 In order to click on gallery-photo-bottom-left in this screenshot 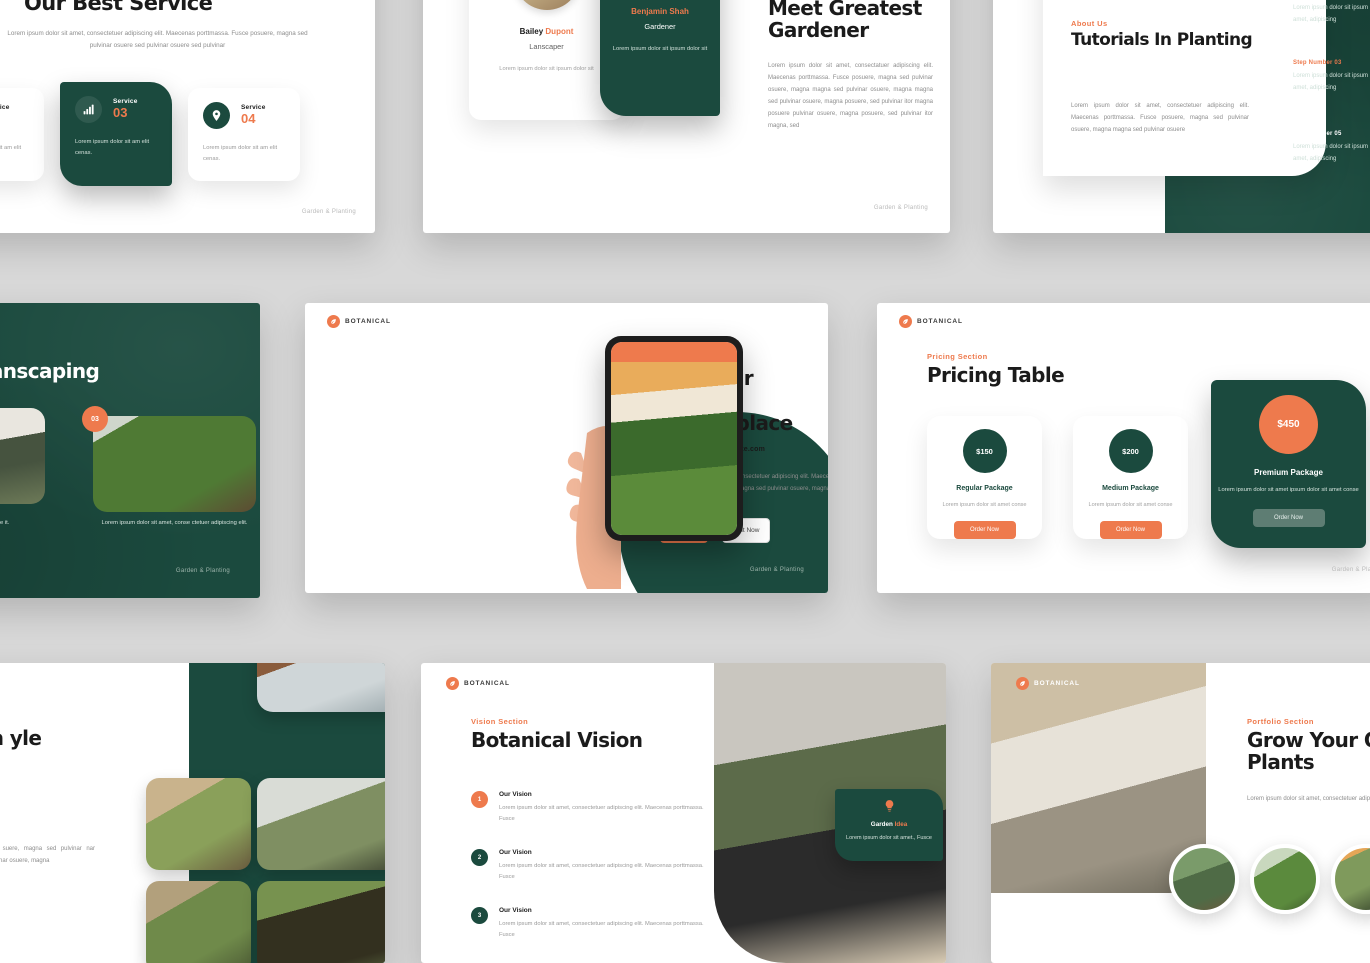, I will do `click(198, 922)`.